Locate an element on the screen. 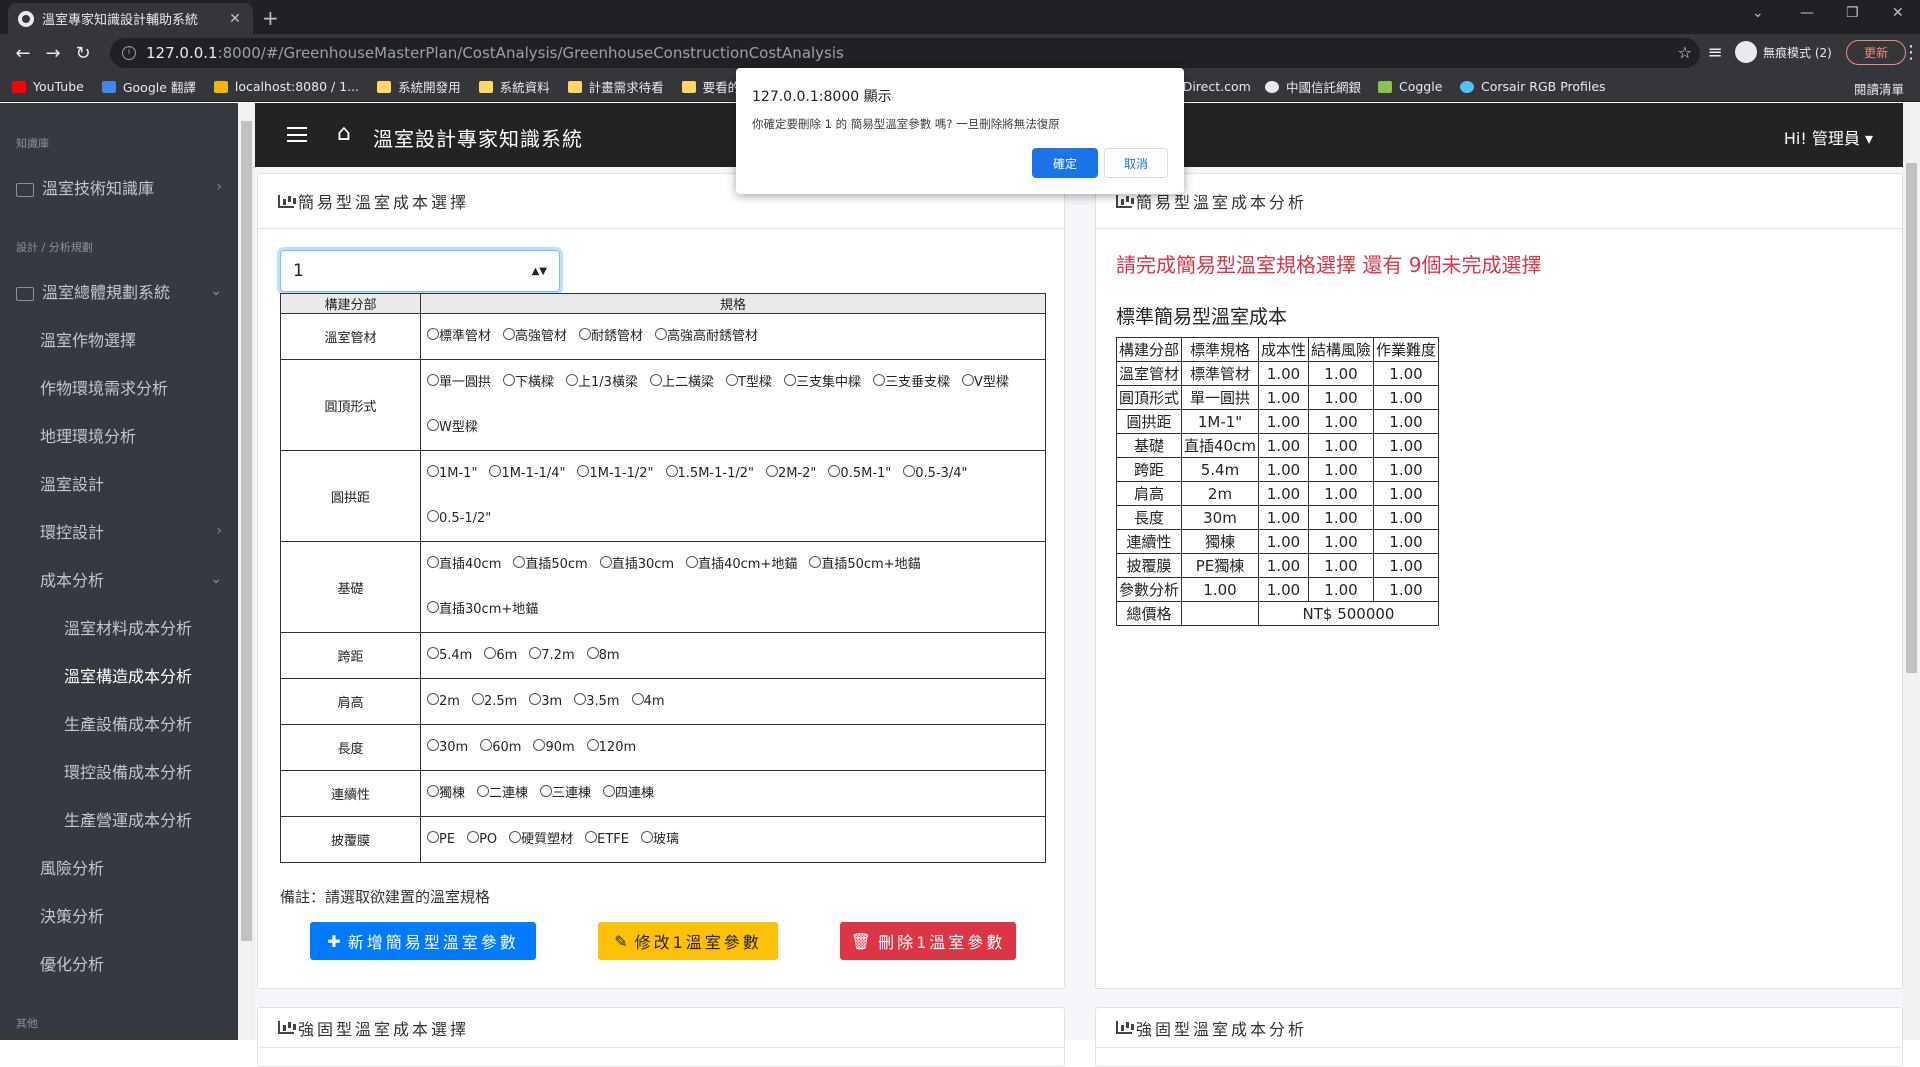 This screenshot has height=1067, width=1920. sidebar-scrollbar-thumb is located at coordinates (246, 531).